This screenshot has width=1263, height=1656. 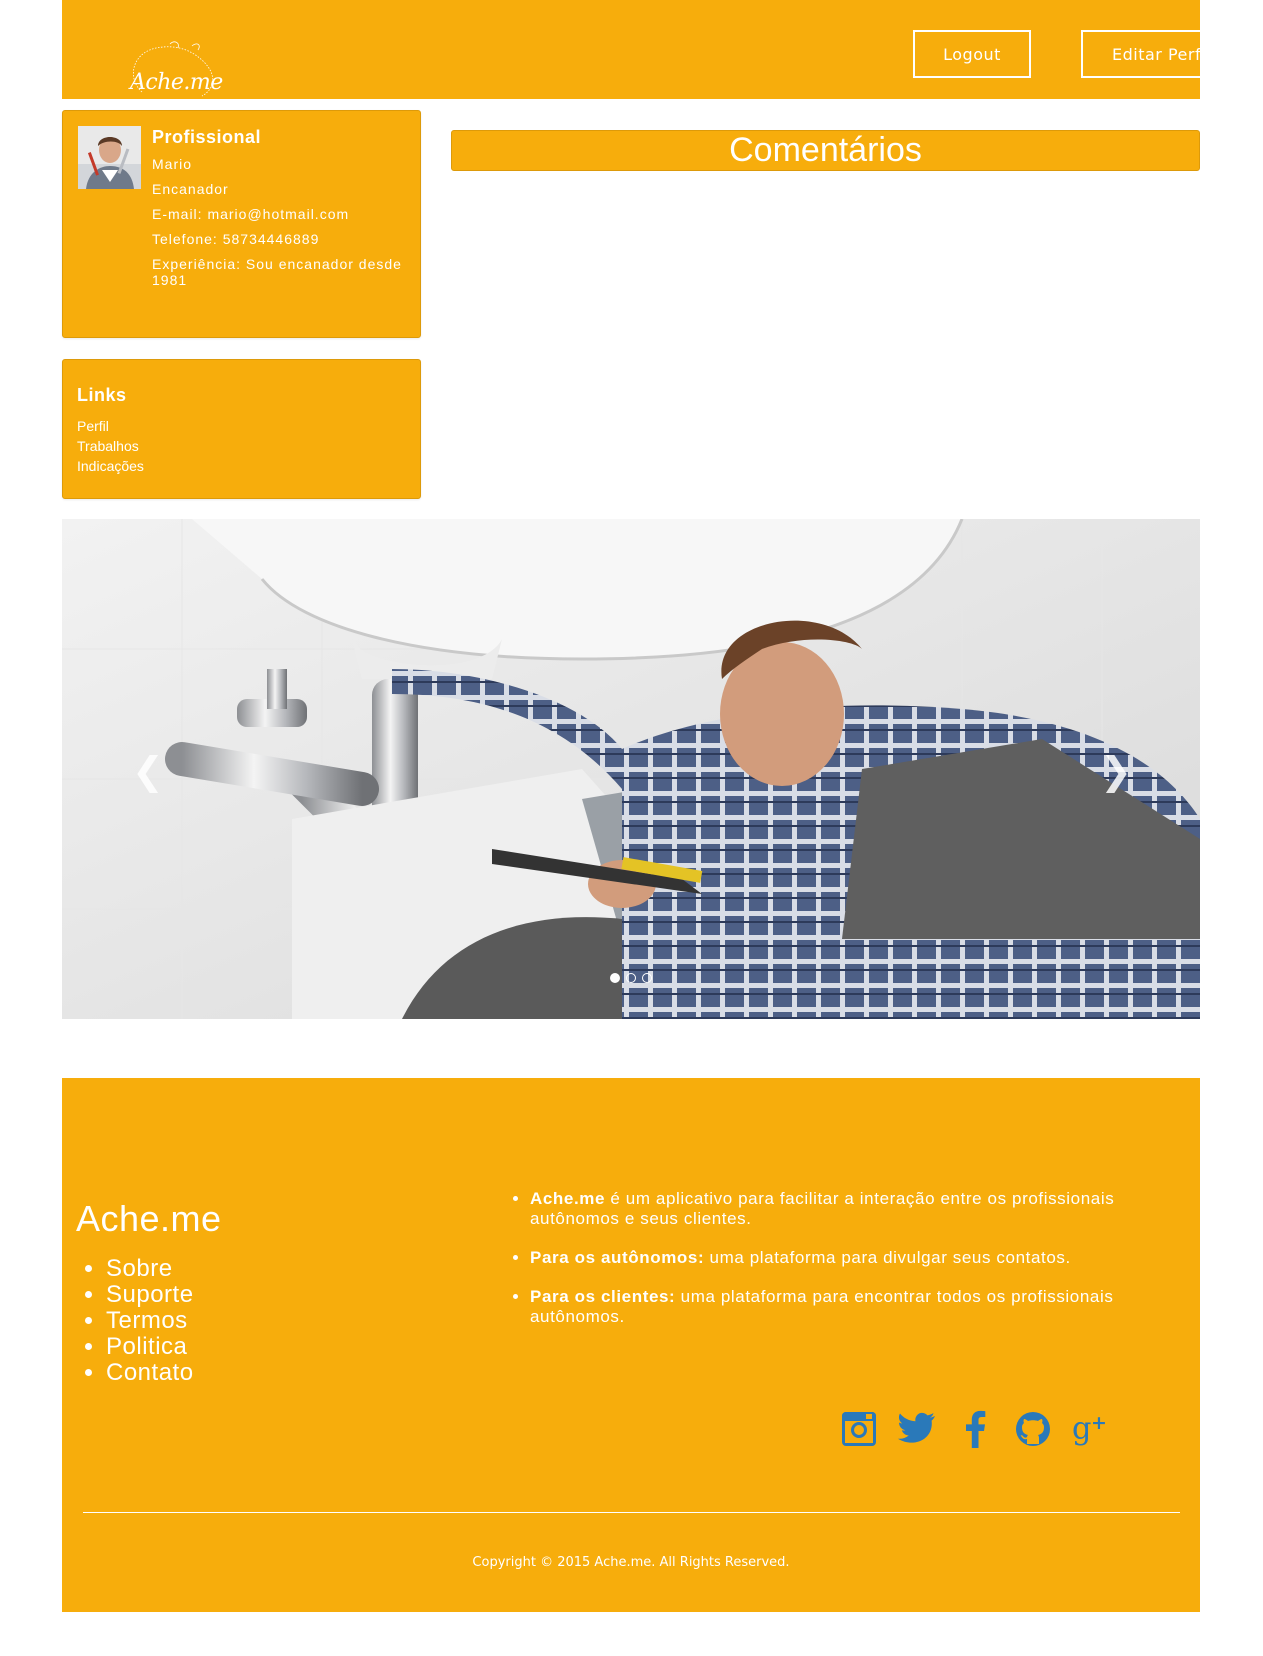 I want to click on carousel-prev-button: ❮, so click(x=148, y=771).